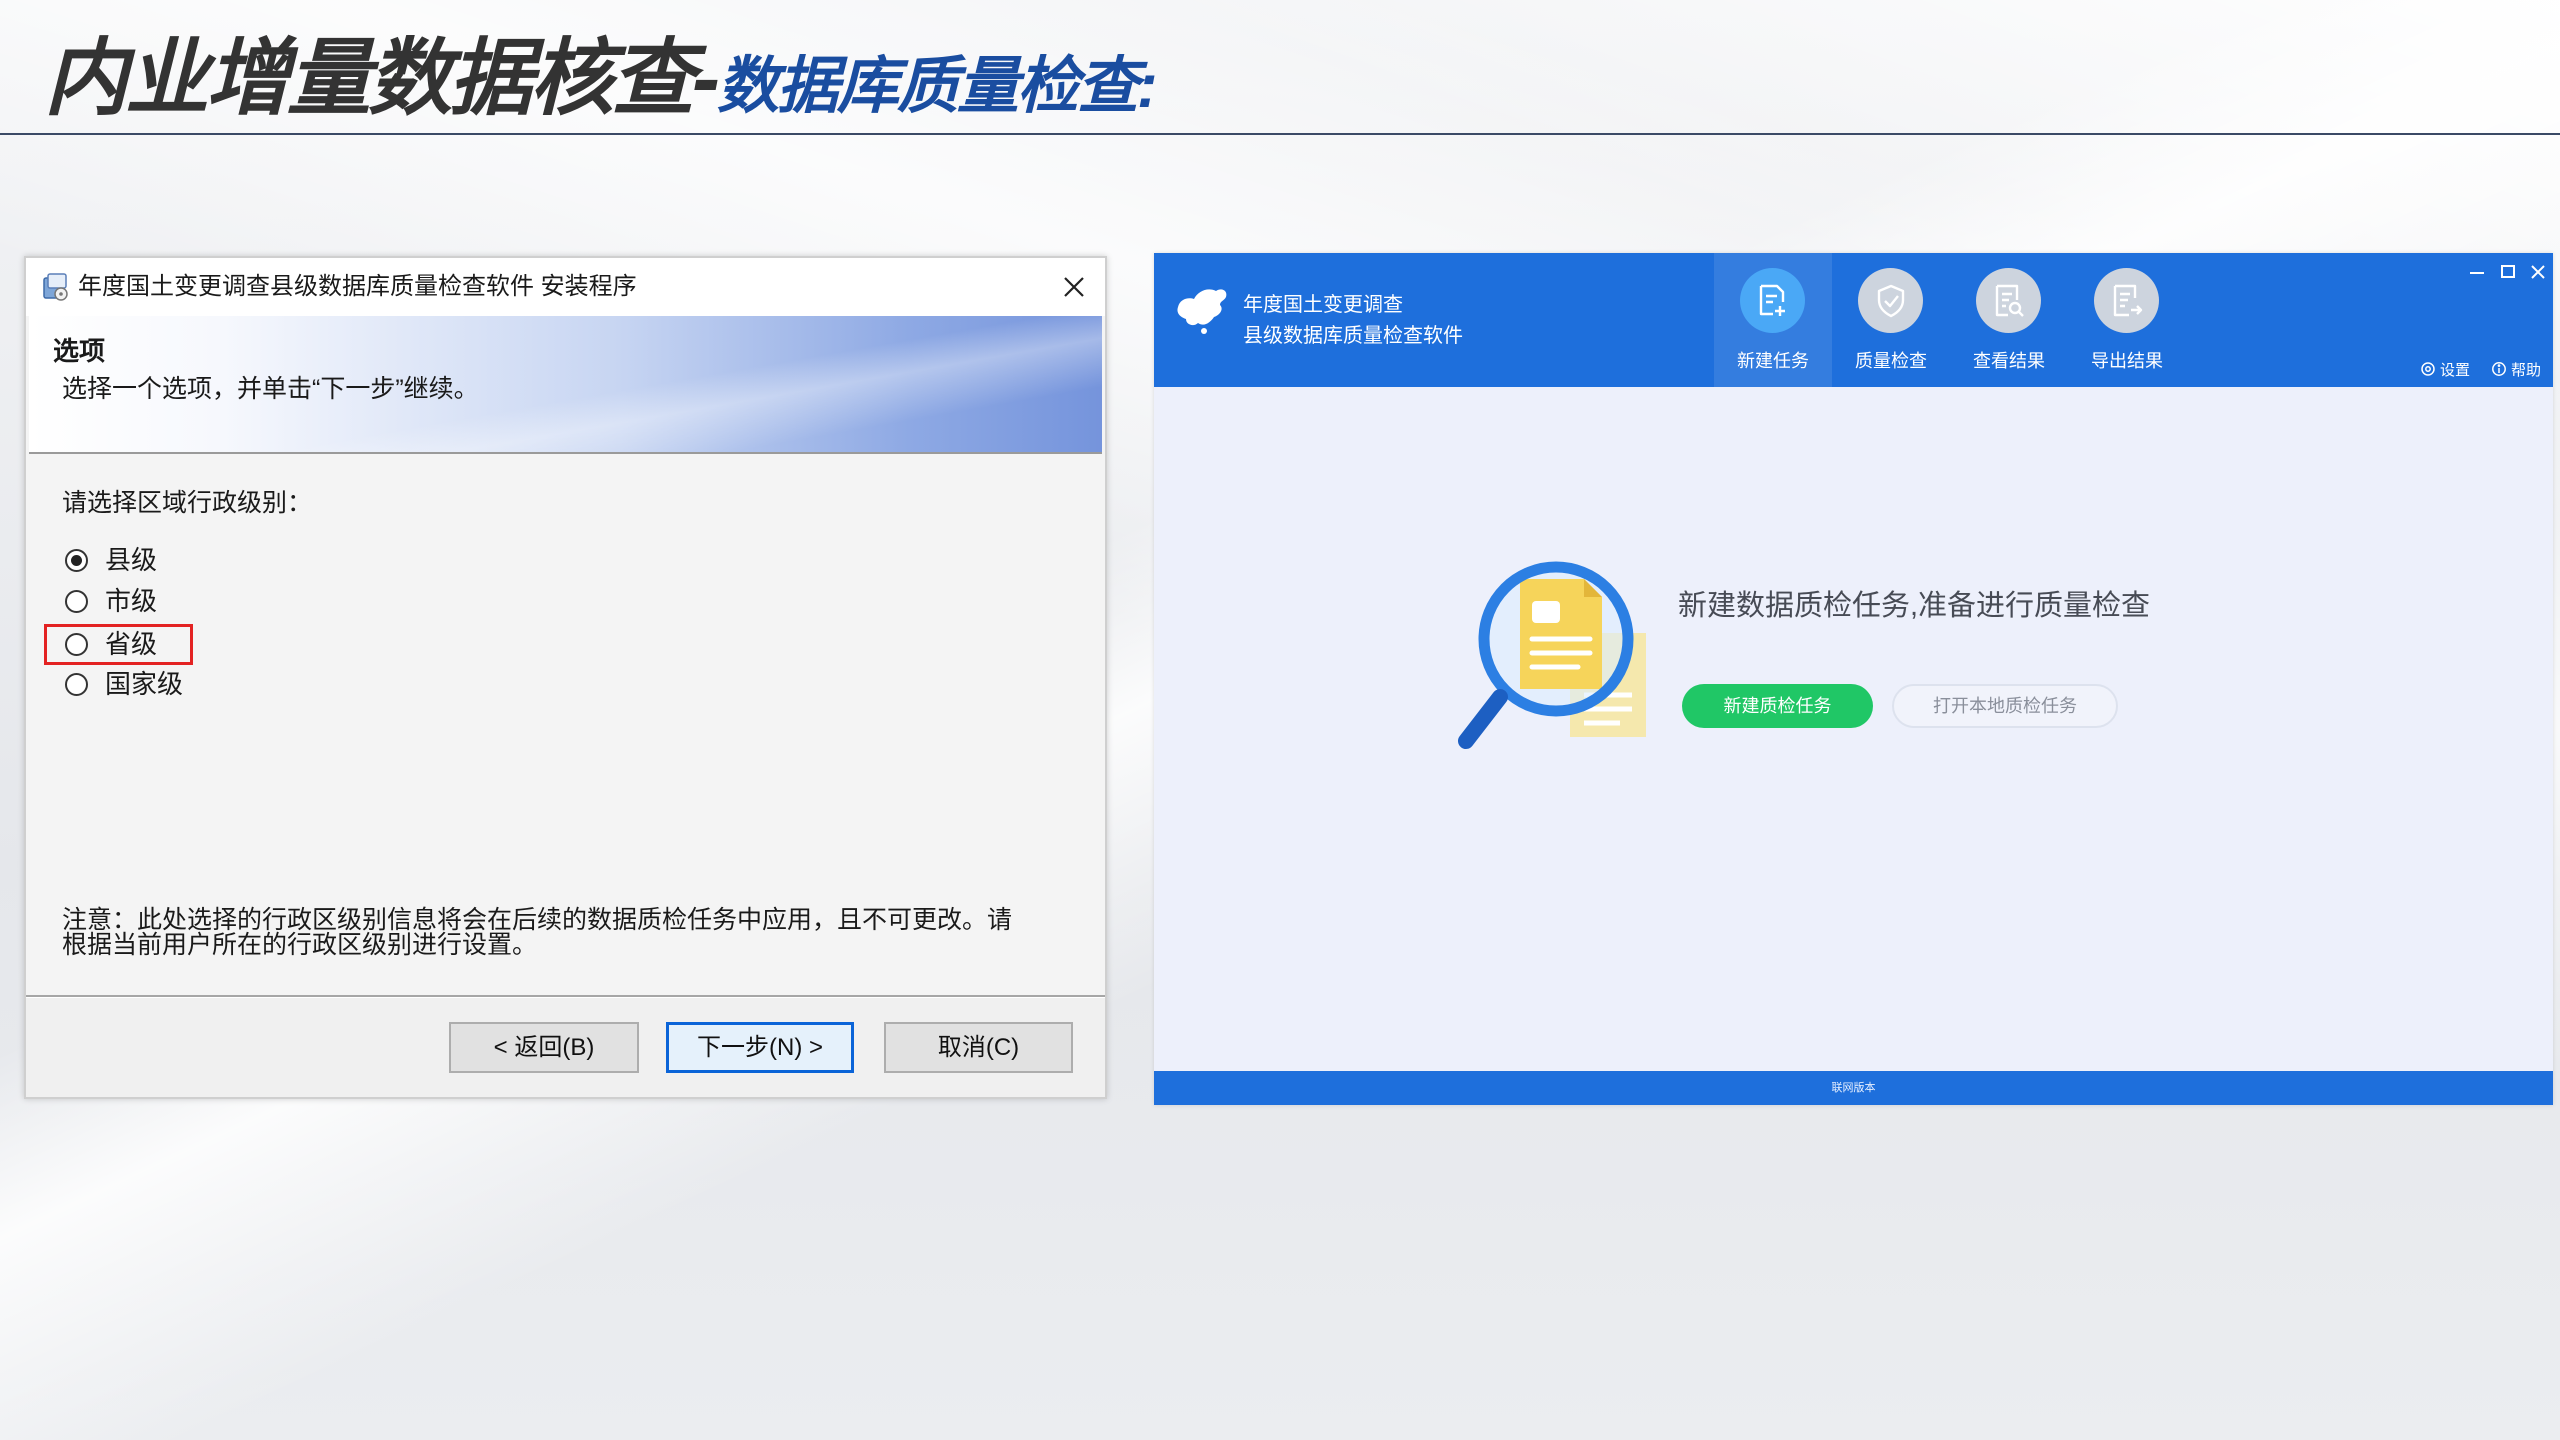 Image resolution: width=2560 pixels, height=1440 pixels. I want to click on nav-new-task: 新建任务, so click(1773, 320).